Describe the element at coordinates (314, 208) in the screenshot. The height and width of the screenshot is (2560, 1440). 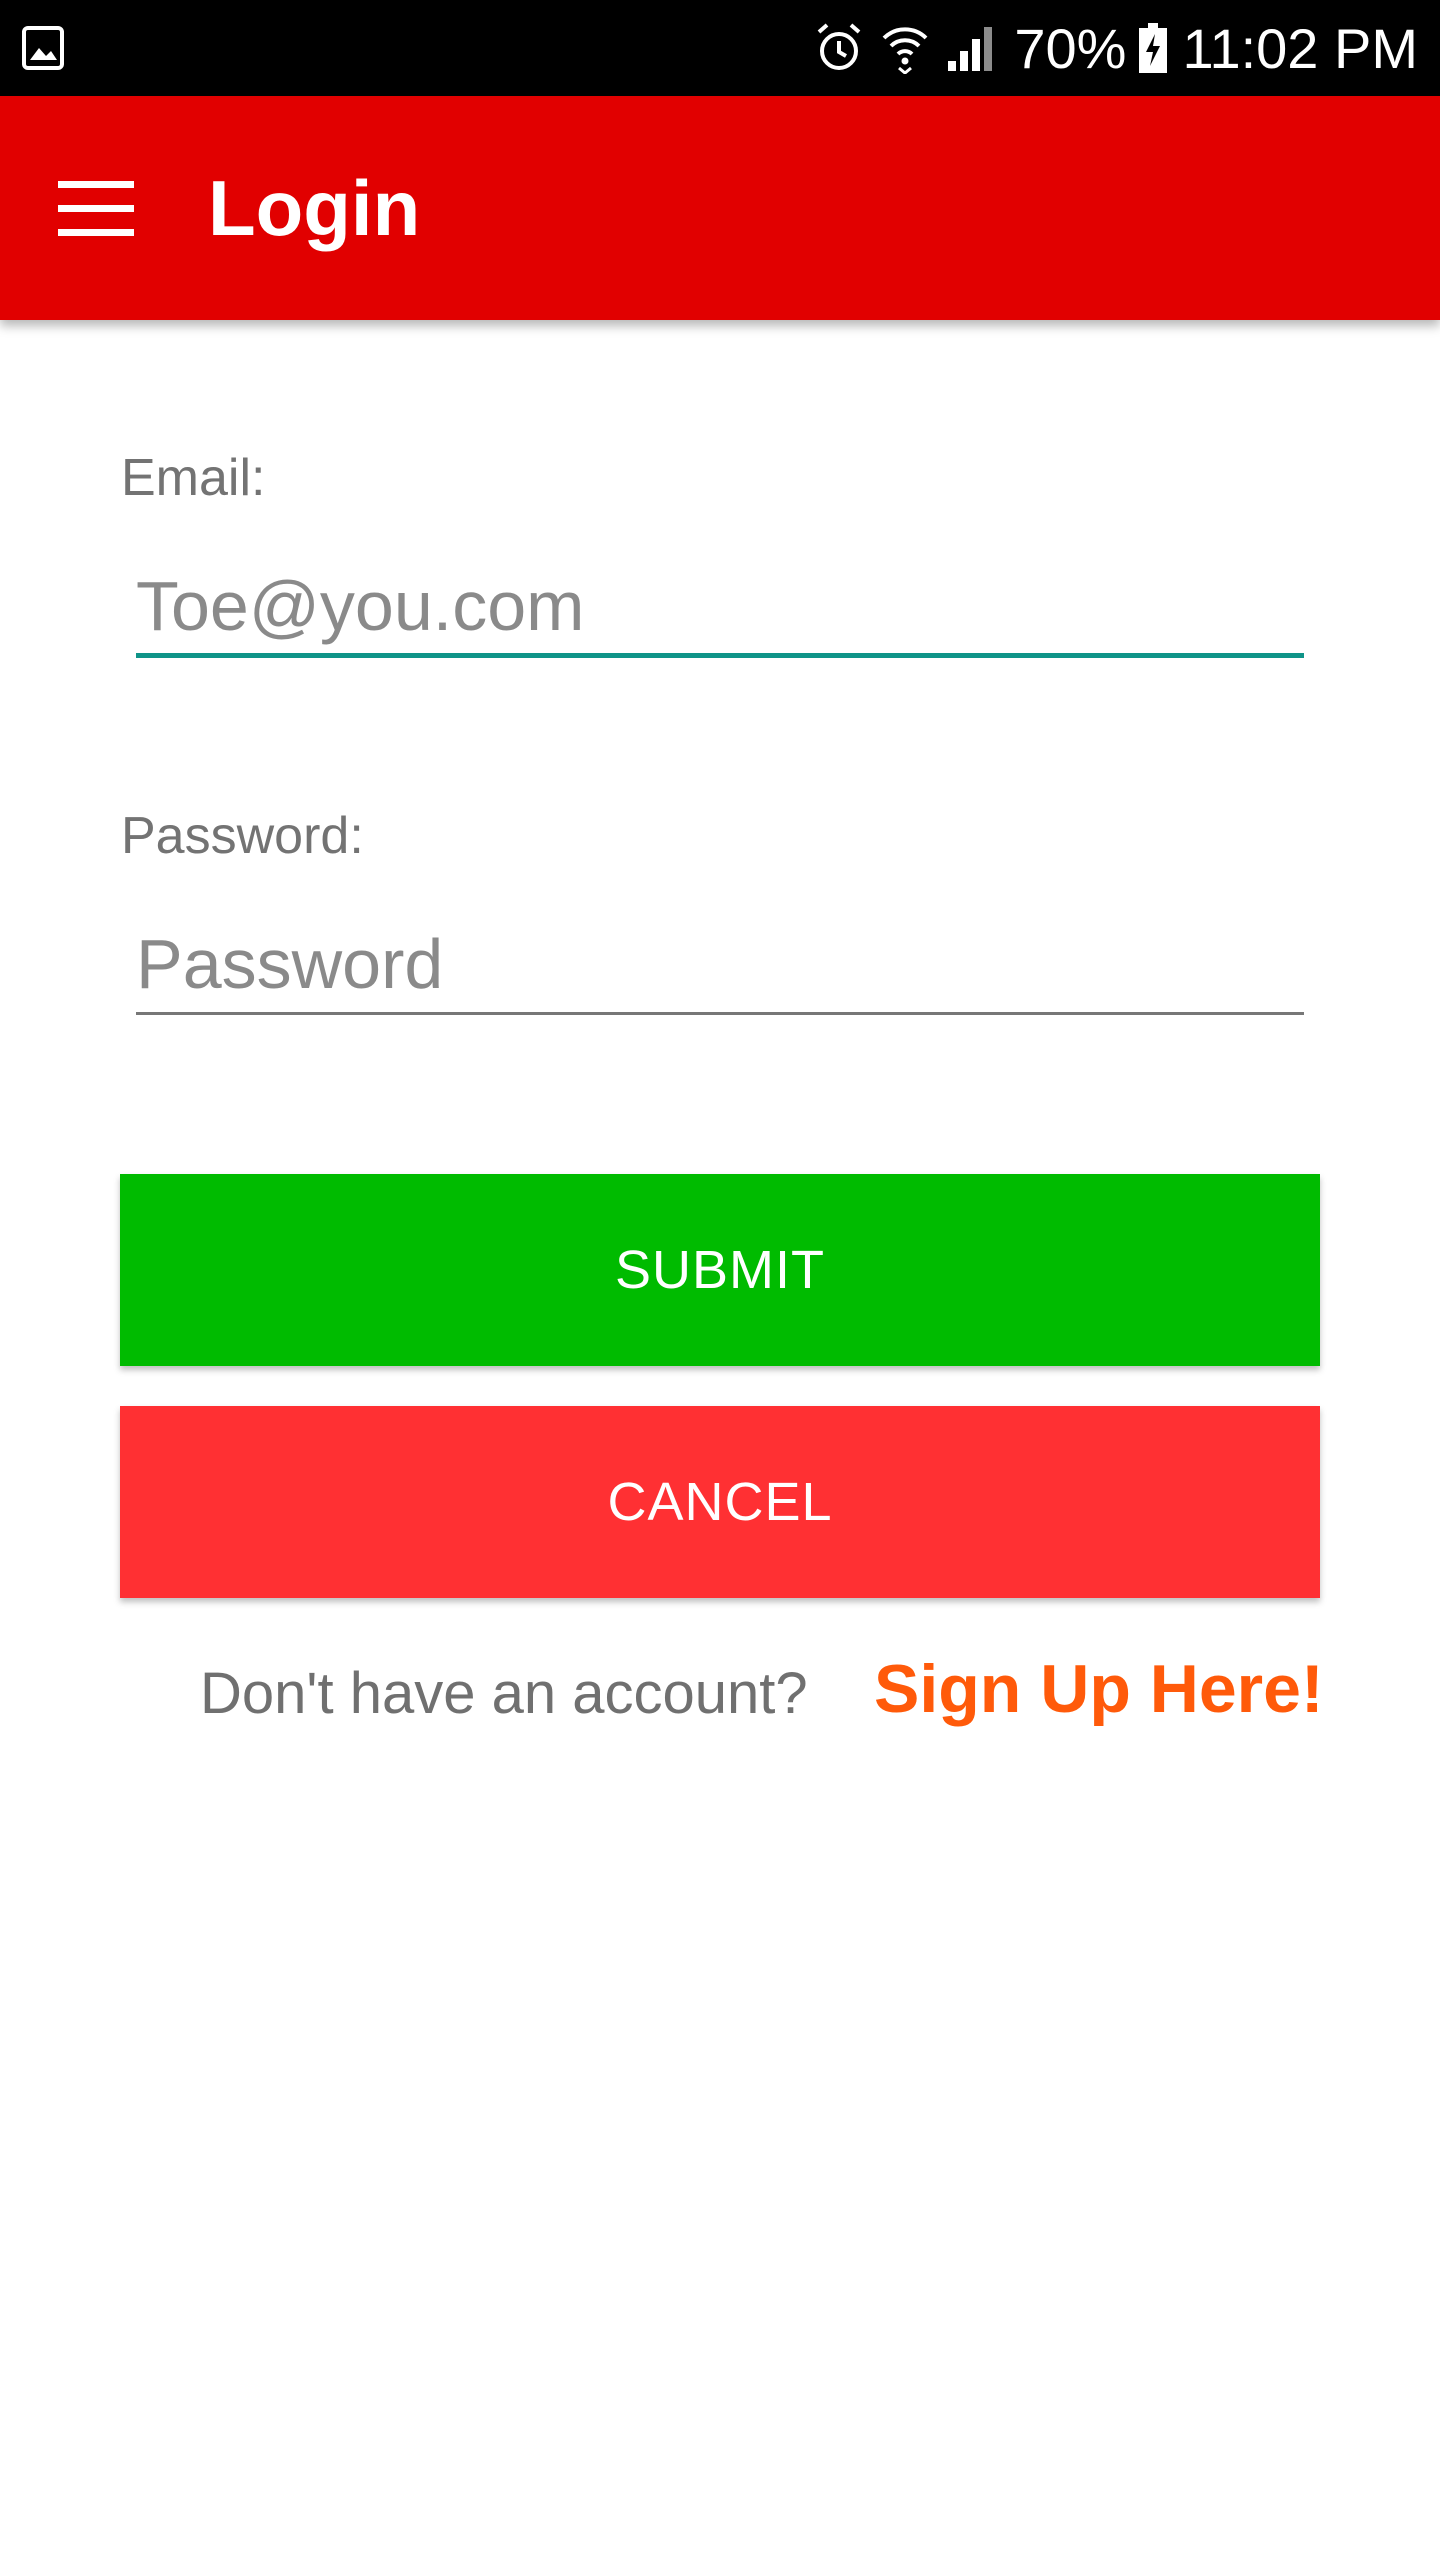
I see `page-title: Login` at that location.